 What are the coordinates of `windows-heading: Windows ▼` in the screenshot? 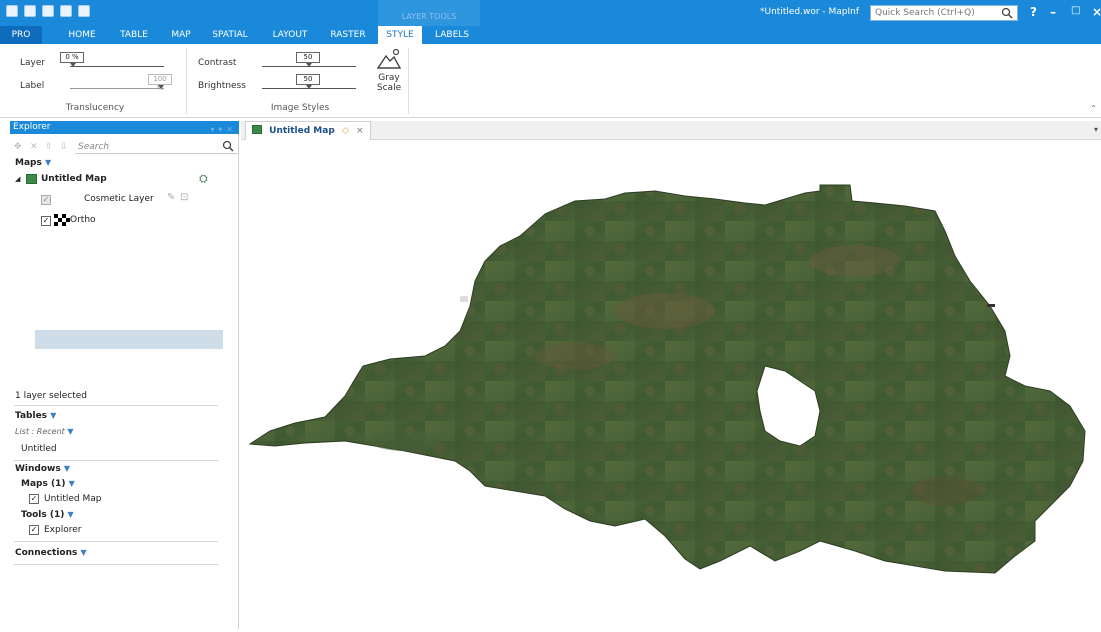 It's located at (42, 469).